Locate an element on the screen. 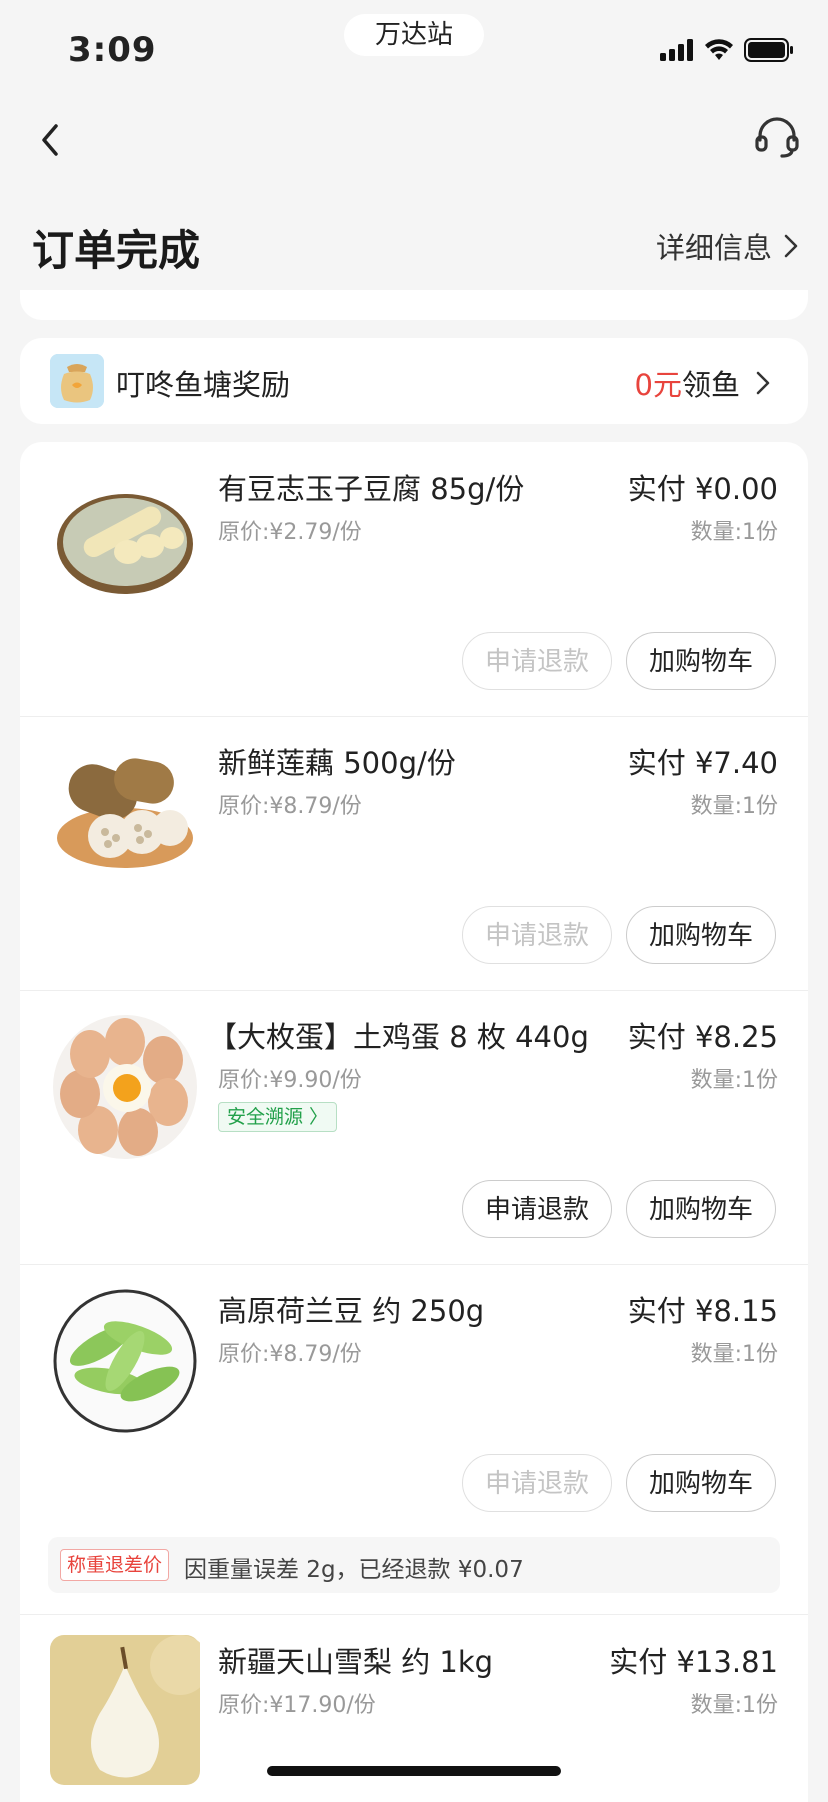 The image size is (828, 1802). chevron-left-icon is located at coordinates (50, 140).